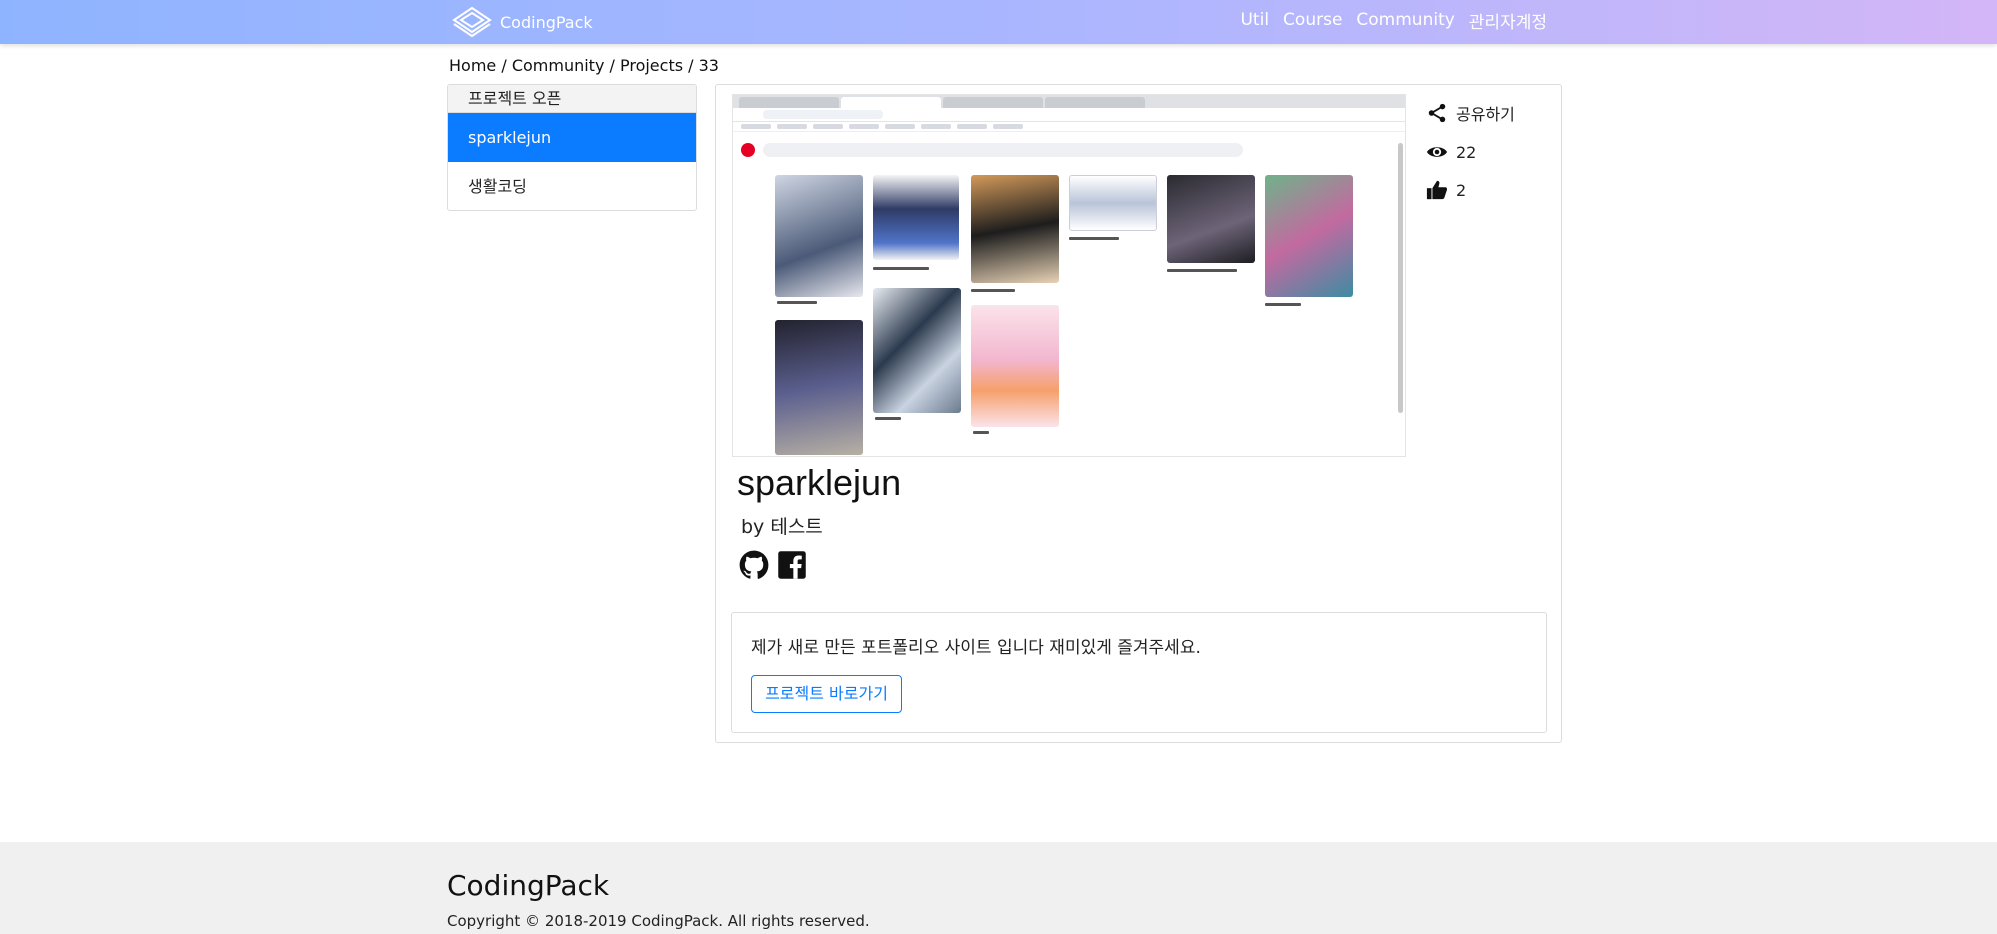 The height and width of the screenshot is (934, 1997). What do you see at coordinates (1461, 190) in the screenshot?
I see `likes-value: 2` at bounding box center [1461, 190].